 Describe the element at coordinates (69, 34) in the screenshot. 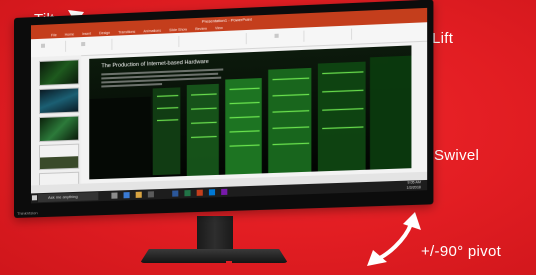

I see `tab-home: Home` at that location.